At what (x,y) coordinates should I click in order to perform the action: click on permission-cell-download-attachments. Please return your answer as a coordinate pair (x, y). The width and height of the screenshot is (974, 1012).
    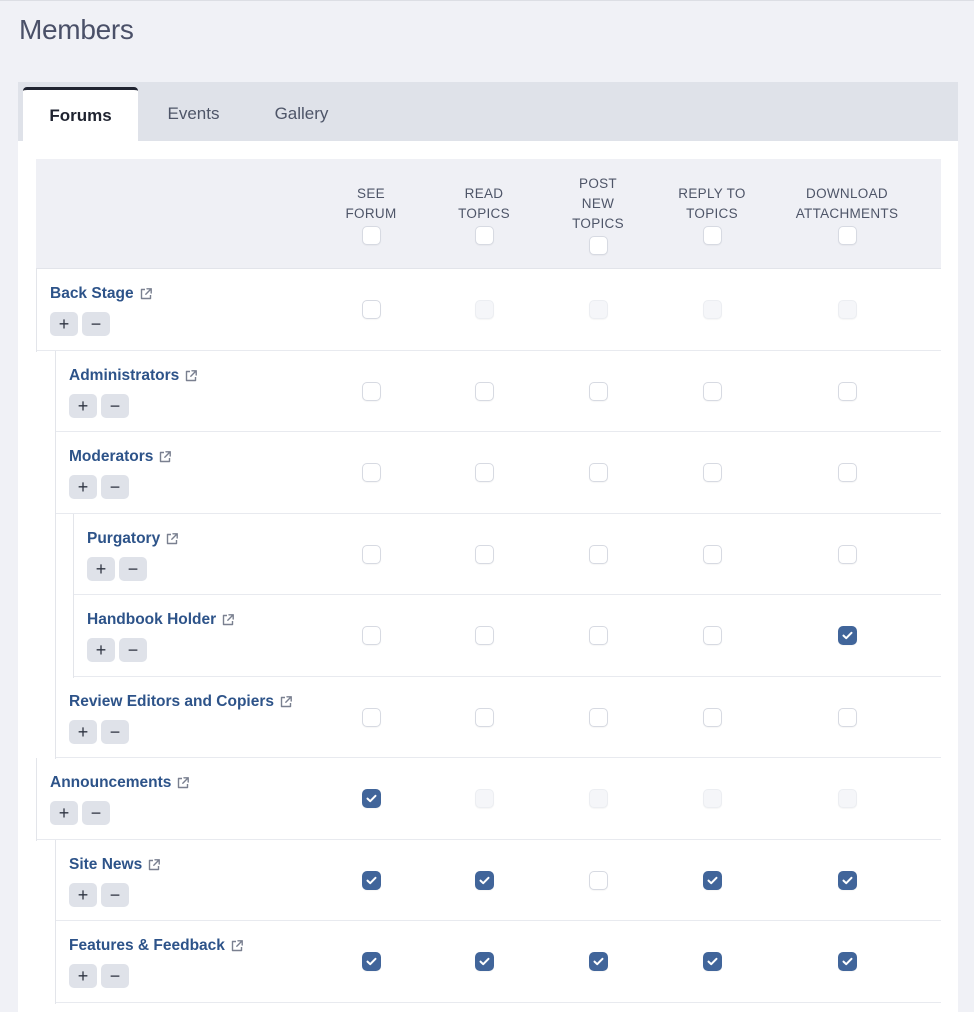
    Looking at the image, I should click on (847, 472).